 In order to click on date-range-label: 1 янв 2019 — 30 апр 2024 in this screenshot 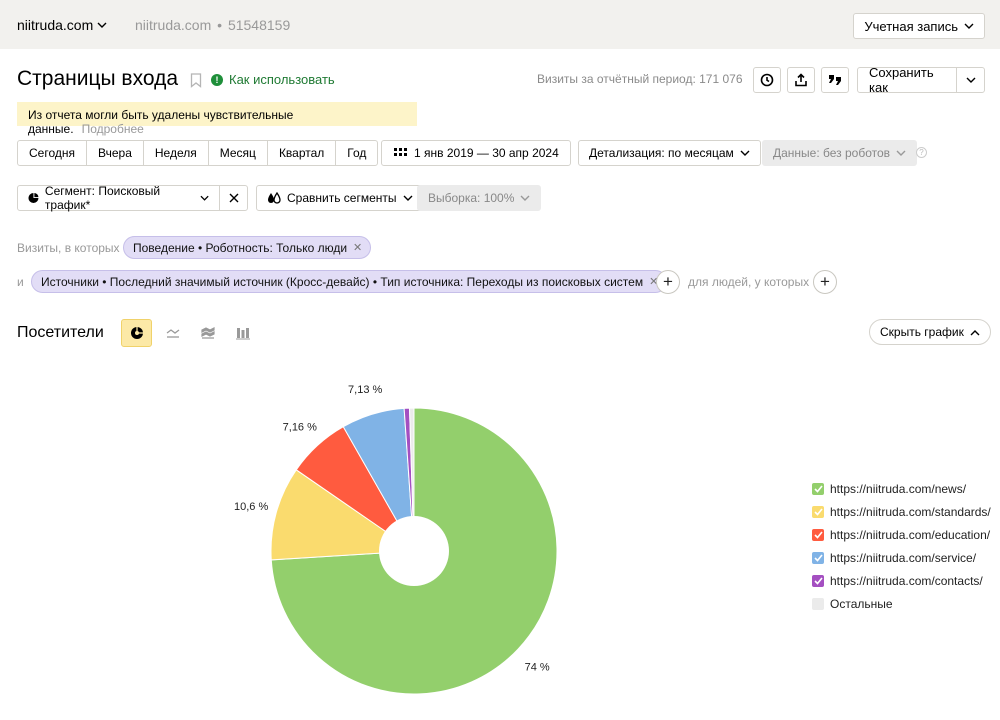, I will do `click(486, 153)`.